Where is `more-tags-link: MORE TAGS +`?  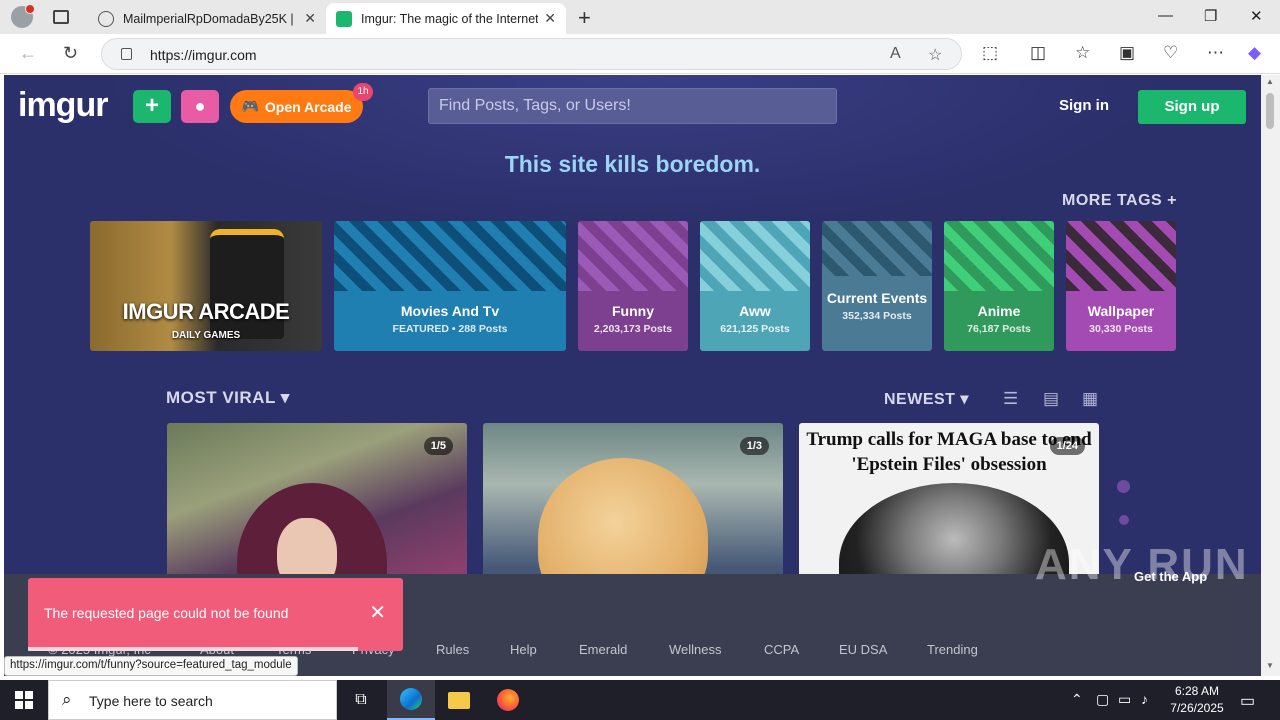
more-tags-link: MORE TAGS + is located at coordinates (1119, 201).